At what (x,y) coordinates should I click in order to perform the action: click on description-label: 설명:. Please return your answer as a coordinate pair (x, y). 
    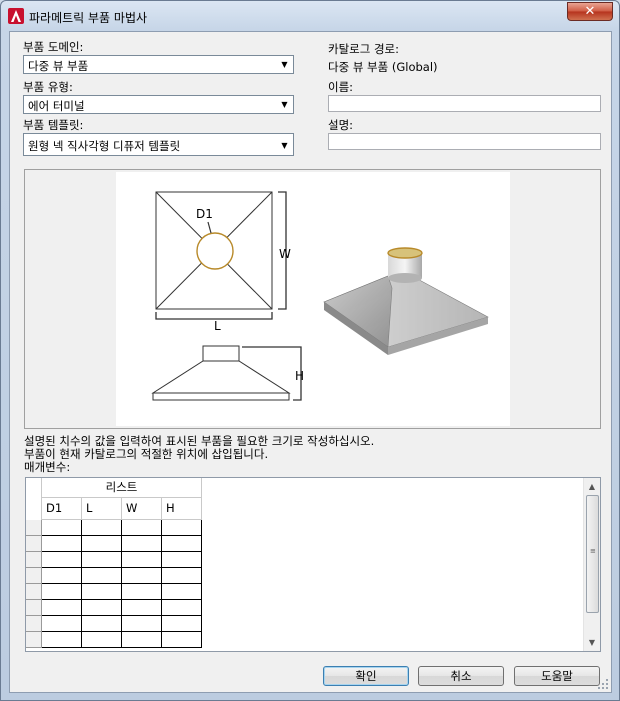
    Looking at the image, I should click on (341, 125).